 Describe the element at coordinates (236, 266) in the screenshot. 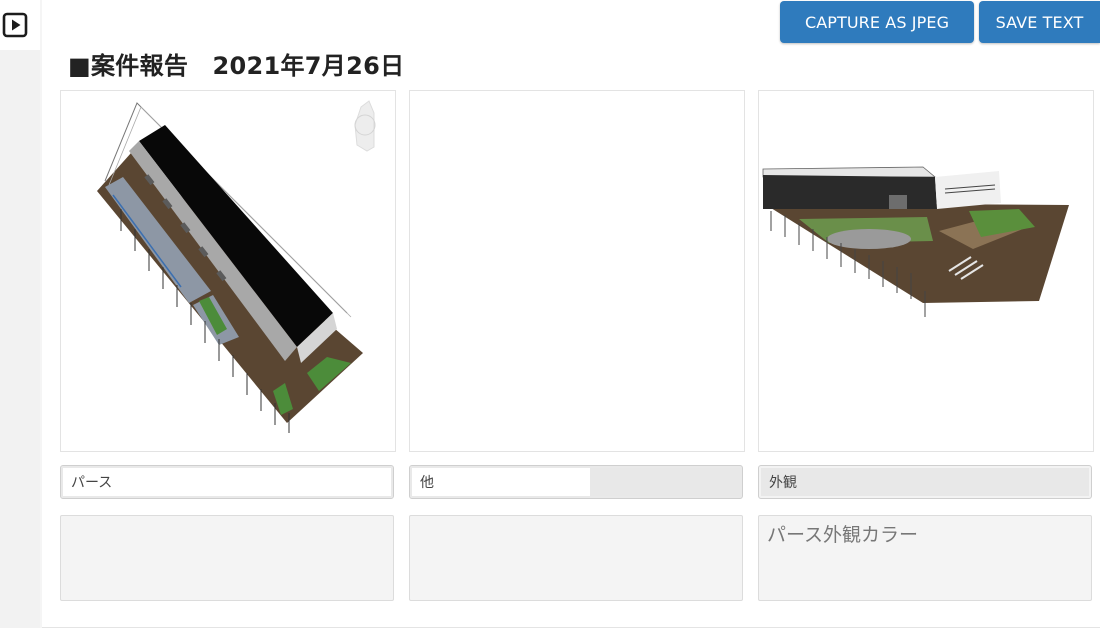

I see `aerial-isometric-warehouse-image` at that location.